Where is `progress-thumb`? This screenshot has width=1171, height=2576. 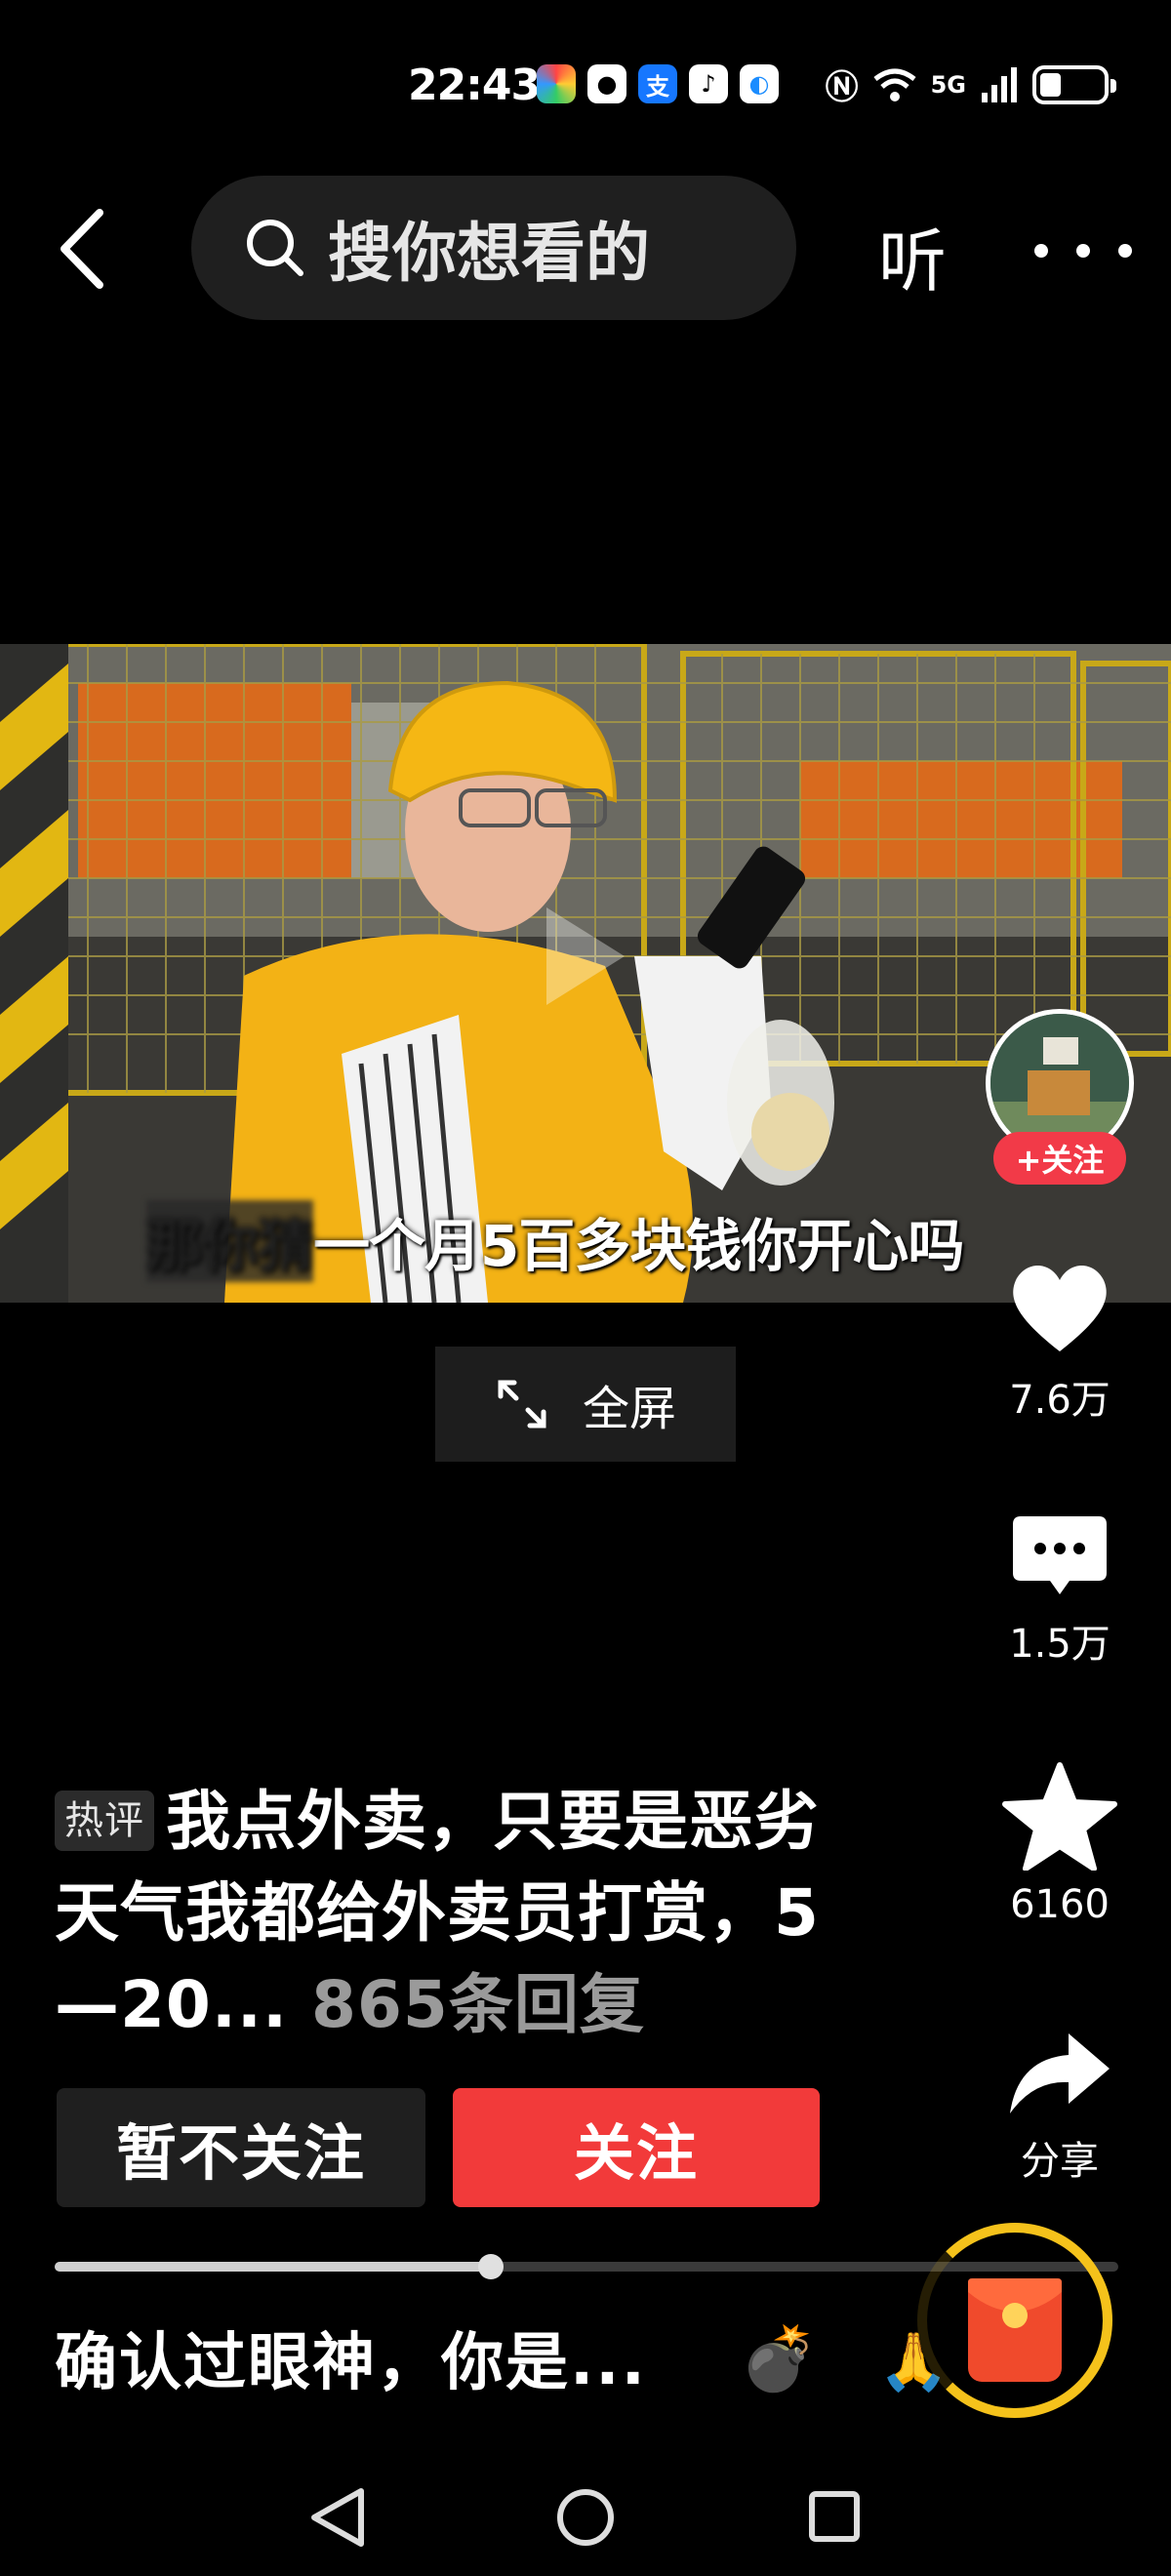
progress-thumb is located at coordinates (490, 2266).